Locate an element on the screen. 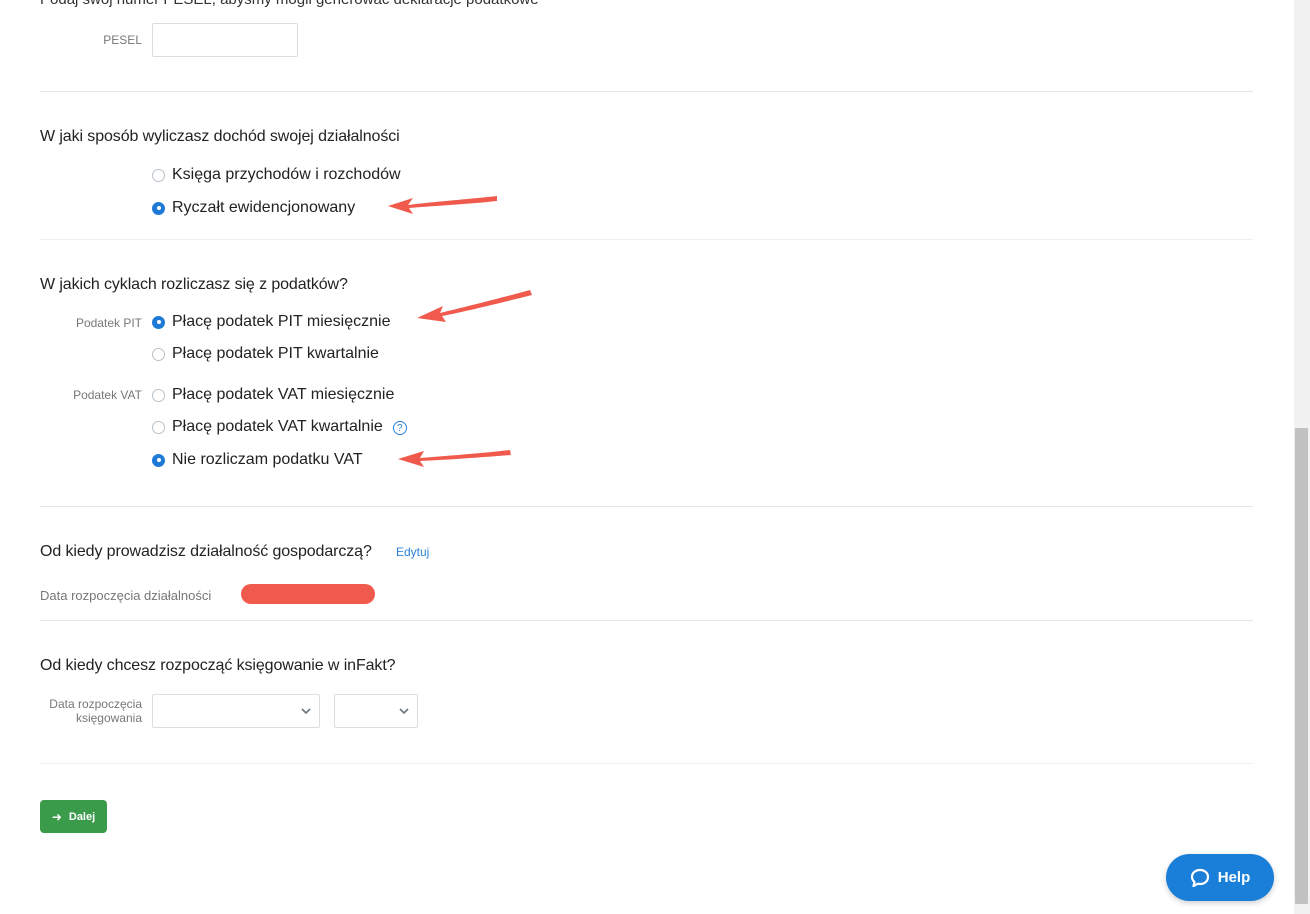  next-button-label: Dalej is located at coordinates (82, 816).